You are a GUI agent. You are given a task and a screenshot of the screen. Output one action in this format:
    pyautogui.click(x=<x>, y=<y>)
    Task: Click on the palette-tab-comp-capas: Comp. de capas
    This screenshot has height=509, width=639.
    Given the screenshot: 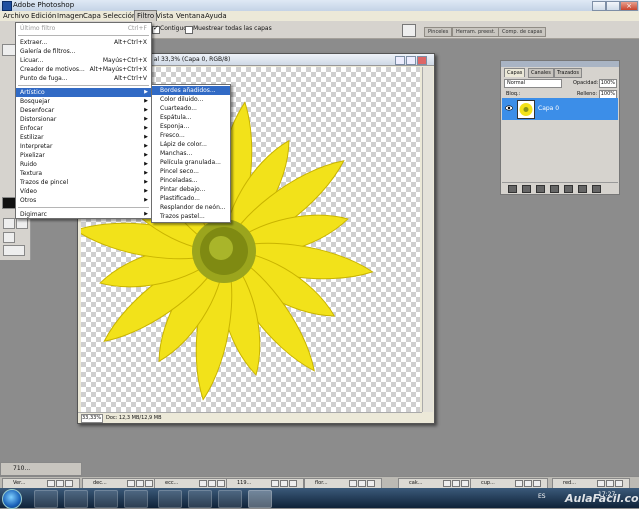 What is the action you would take?
    pyautogui.click(x=522, y=32)
    